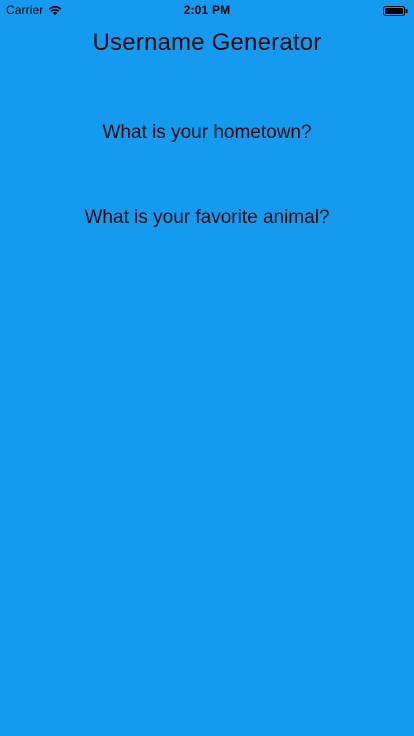 The width and height of the screenshot is (414, 736). I want to click on question-favorite-animal: What is your favorite animal?, so click(207, 217).